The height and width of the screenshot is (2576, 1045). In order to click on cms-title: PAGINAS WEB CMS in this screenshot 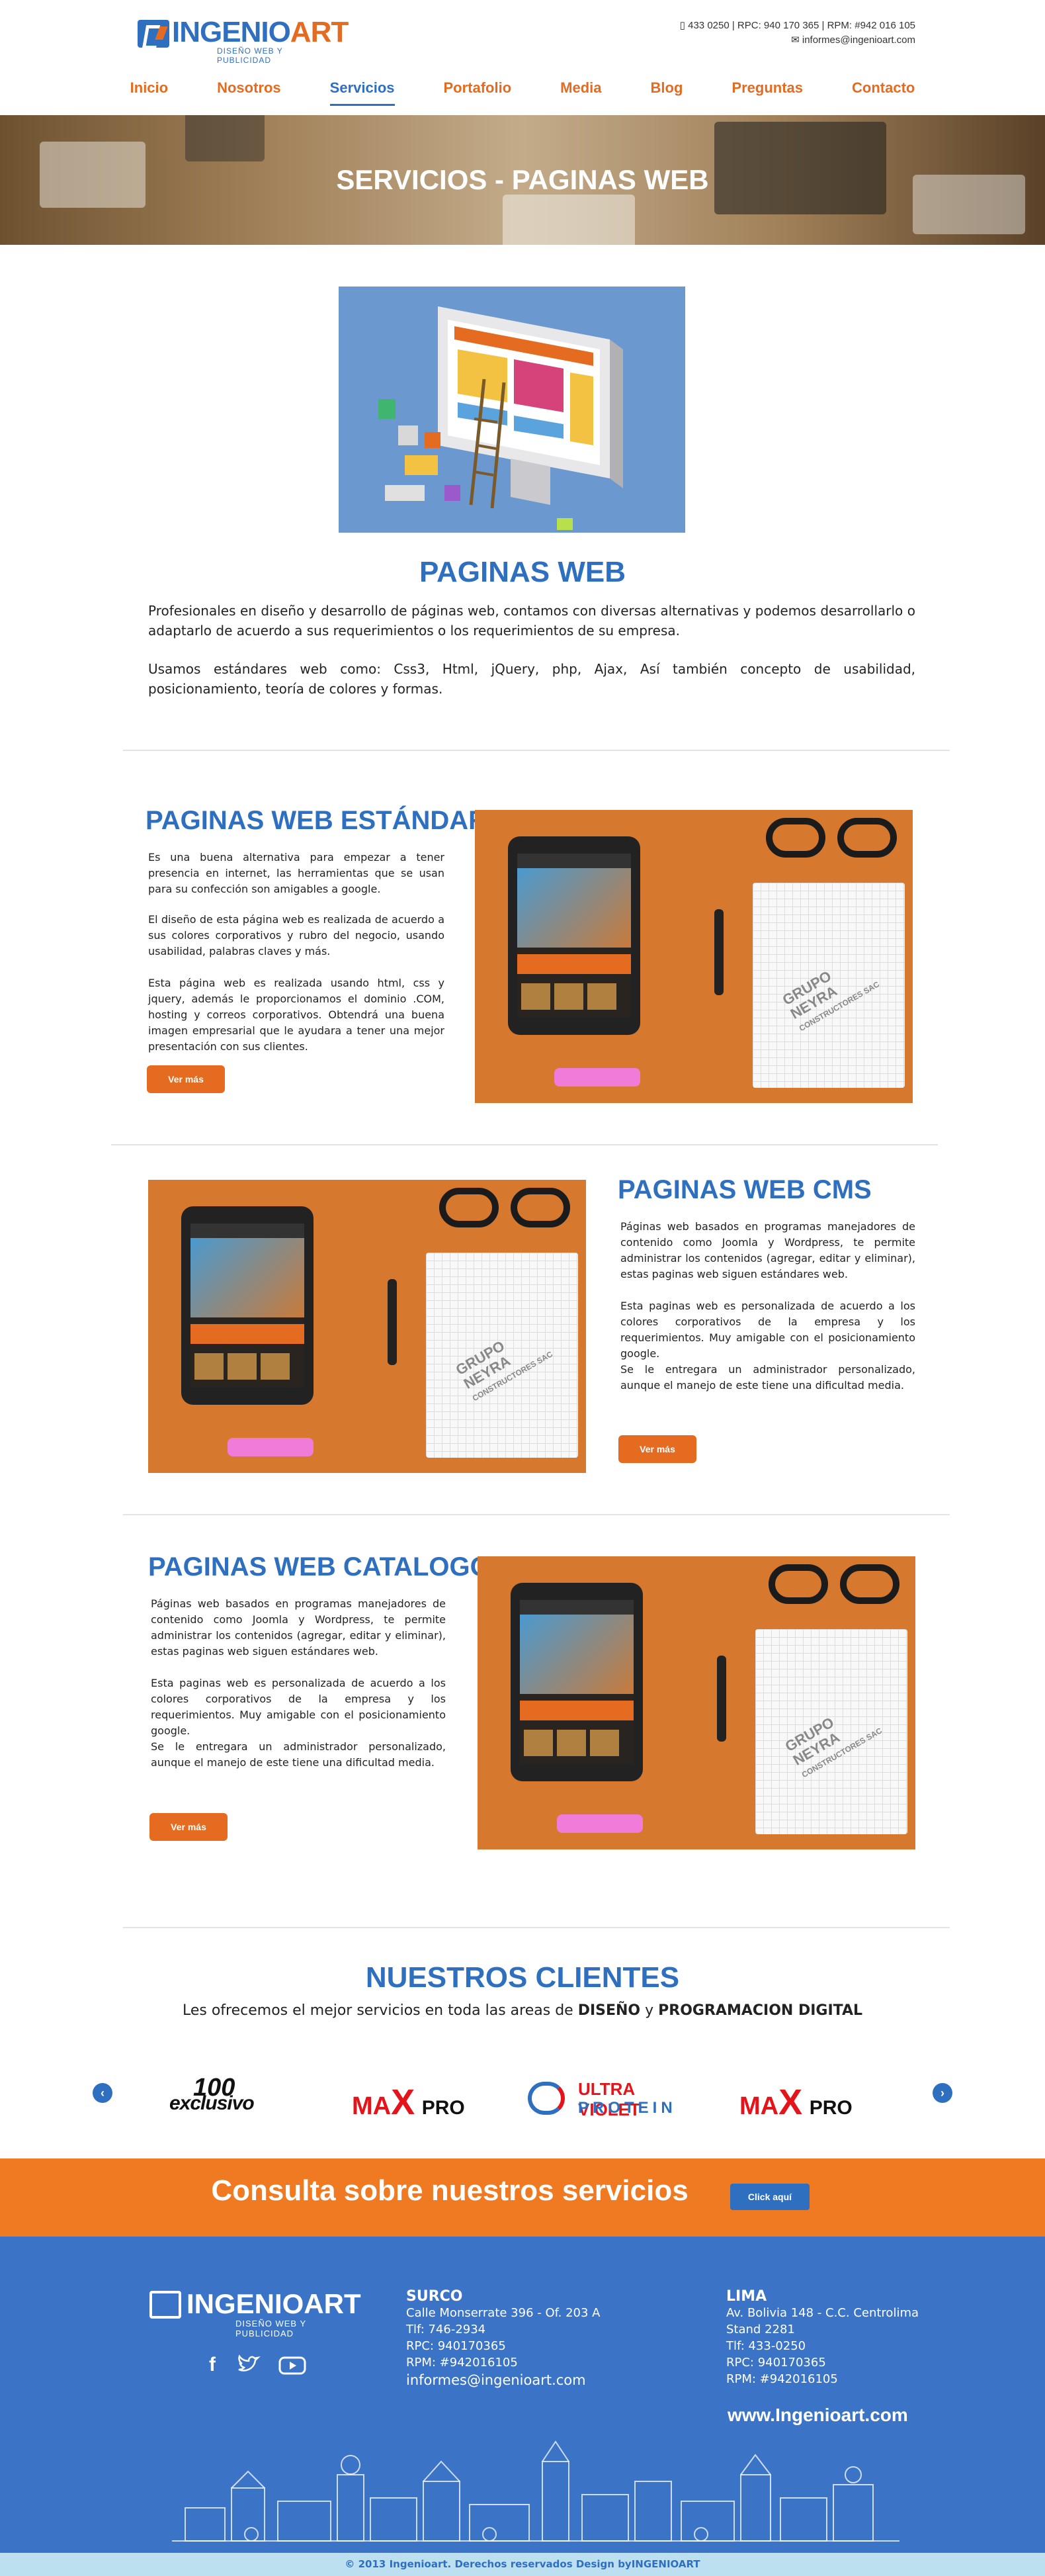, I will do `click(745, 1189)`.